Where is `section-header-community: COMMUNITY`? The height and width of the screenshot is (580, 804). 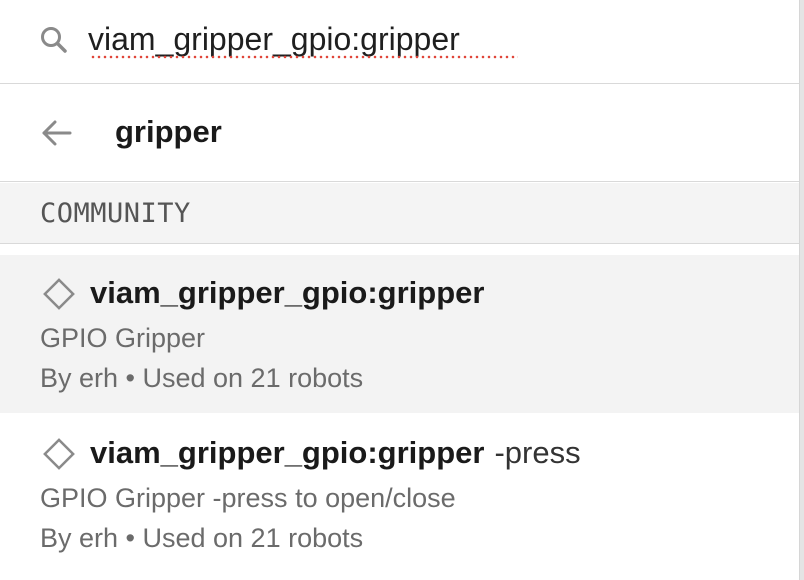 section-header-community: COMMUNITY is located at coordinates (399, 213).